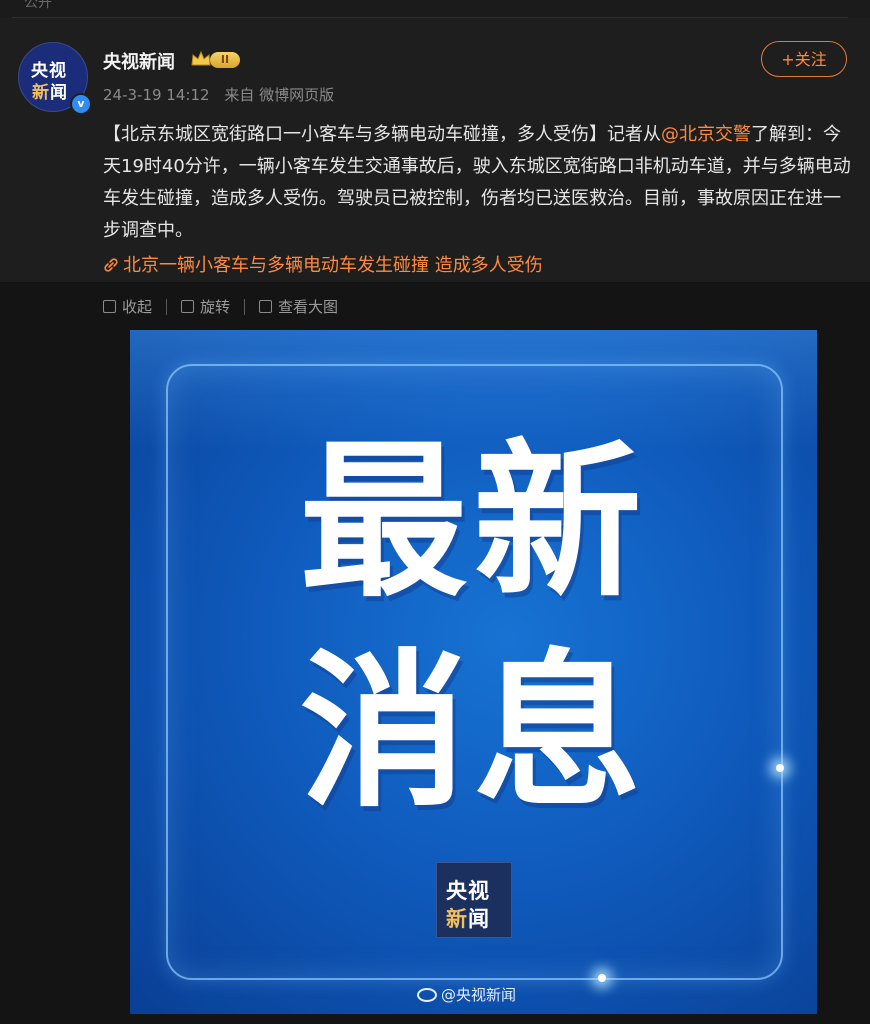  Describe the element at coordinates (38, 5) in the screenshot. I see `visibility-label: 公开` at that location.